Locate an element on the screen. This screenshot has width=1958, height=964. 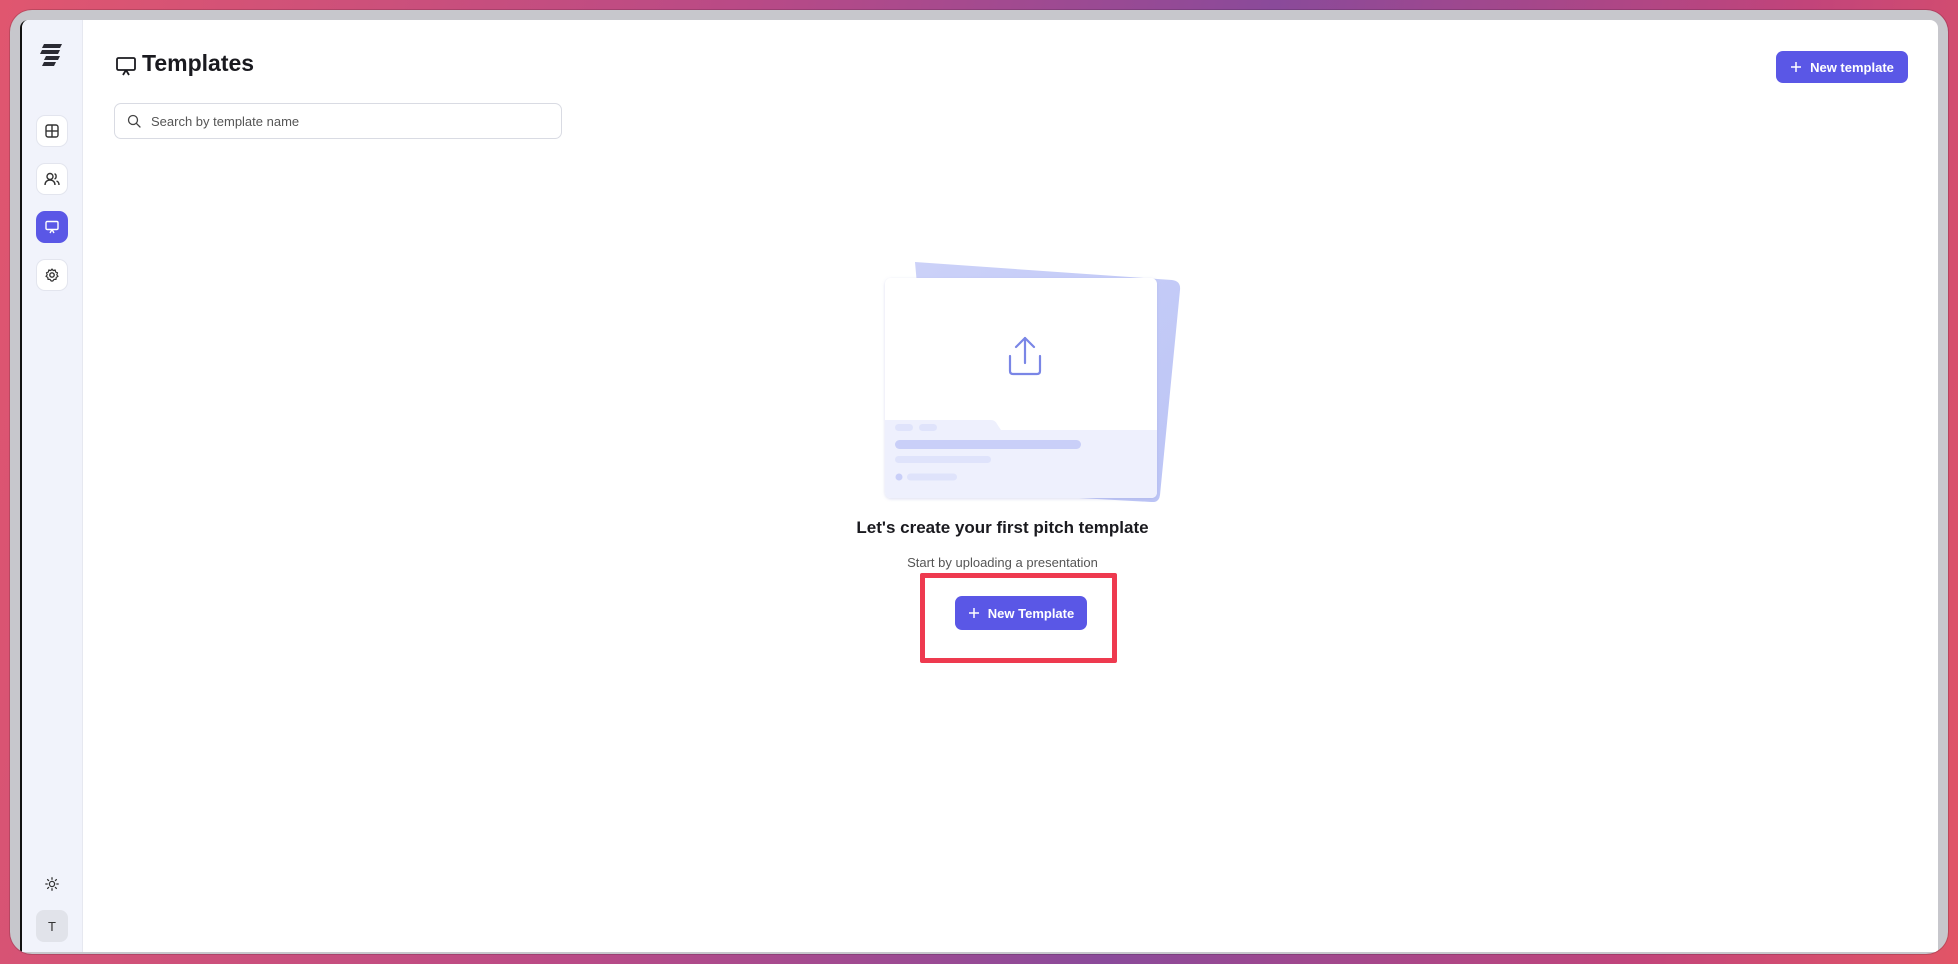
sidebar: T is located at coordinates (52, 486).